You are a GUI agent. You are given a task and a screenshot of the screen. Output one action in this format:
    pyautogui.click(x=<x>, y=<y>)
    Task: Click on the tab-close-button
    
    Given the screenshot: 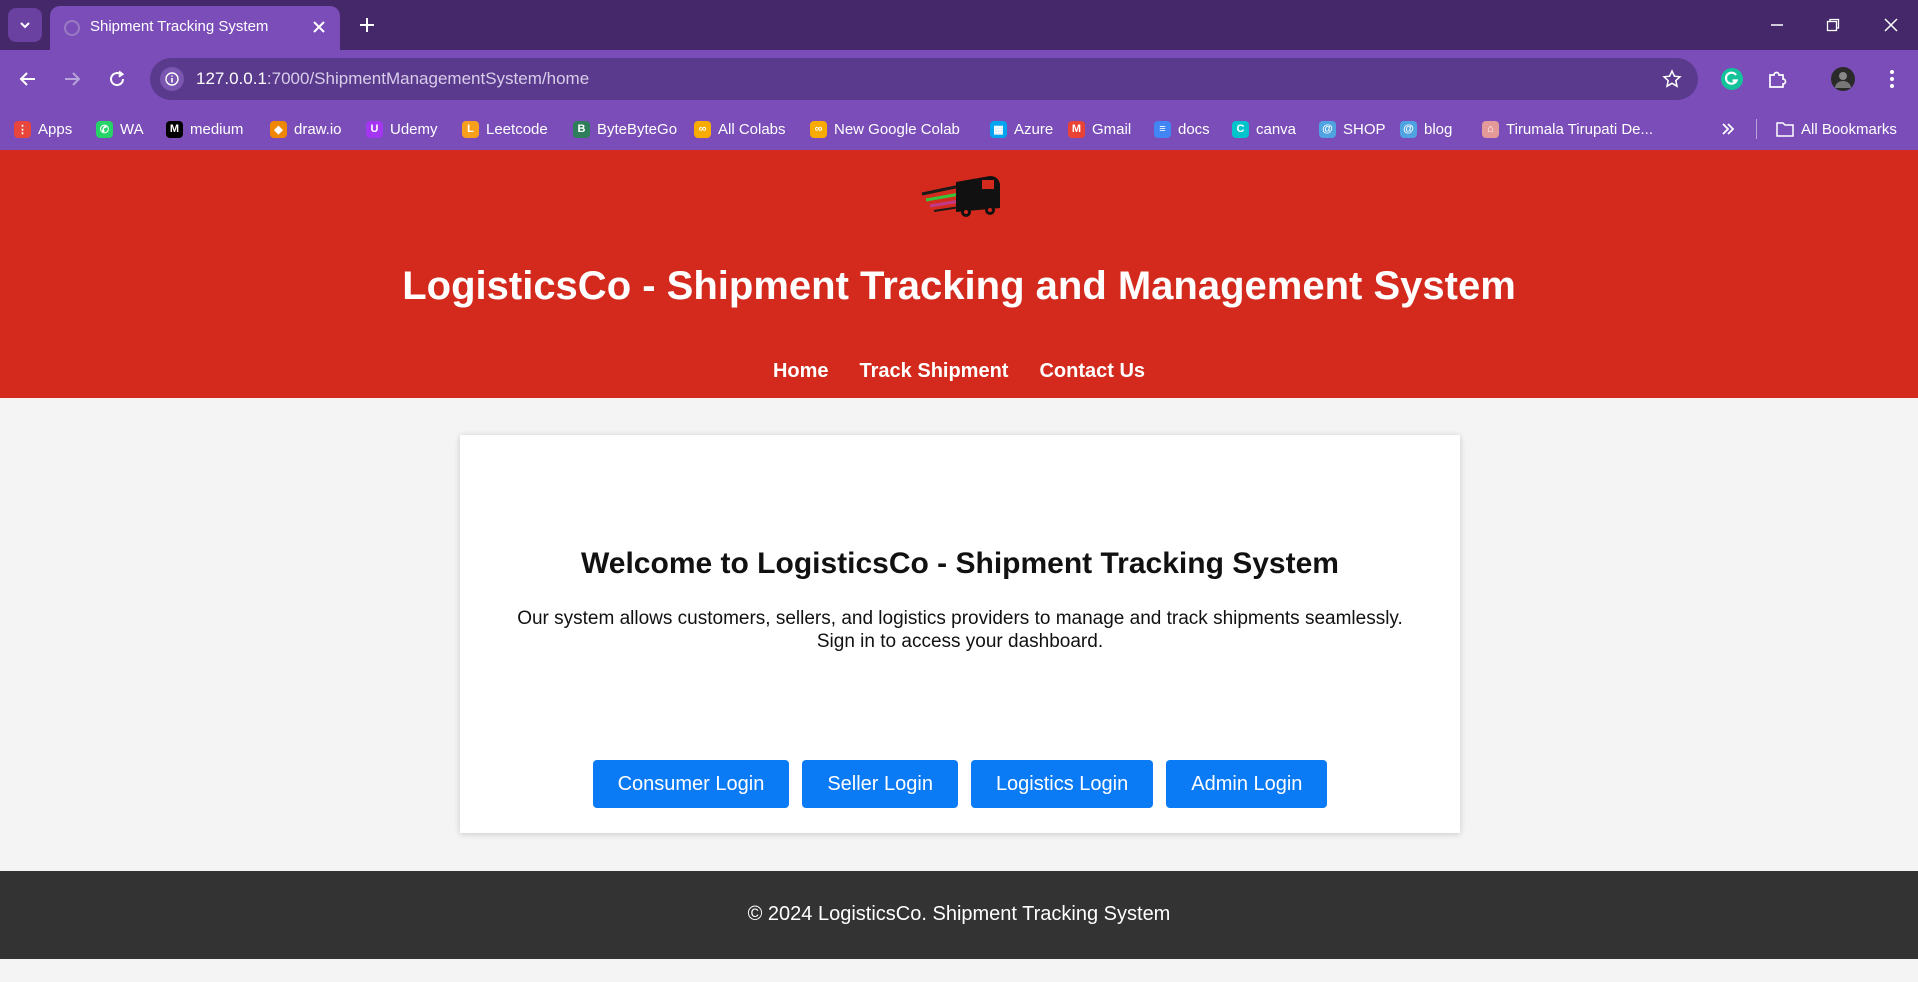 What is the action you would take?
    pyautogui.click(x=319, y=27)
    